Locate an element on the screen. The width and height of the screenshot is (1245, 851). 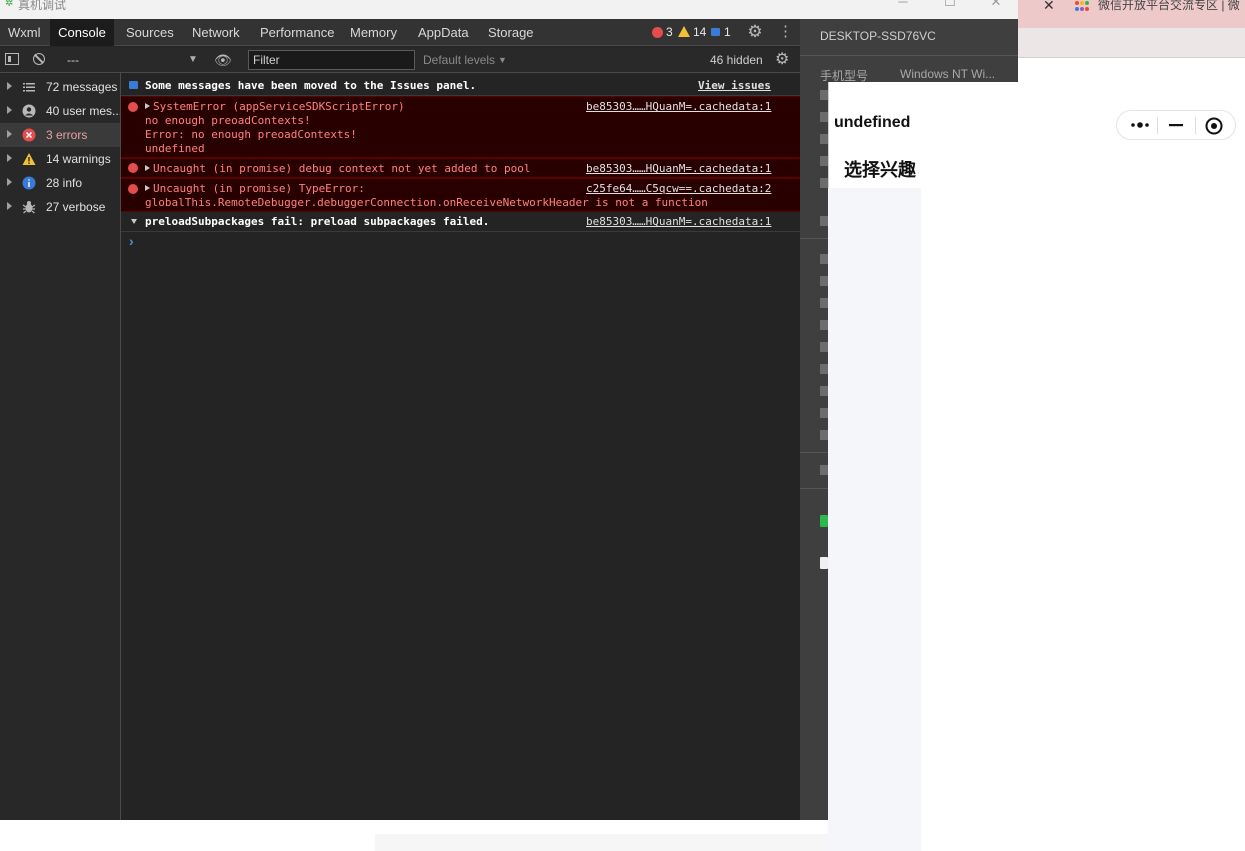
background-window-edge is located at coordinates (601, 842).